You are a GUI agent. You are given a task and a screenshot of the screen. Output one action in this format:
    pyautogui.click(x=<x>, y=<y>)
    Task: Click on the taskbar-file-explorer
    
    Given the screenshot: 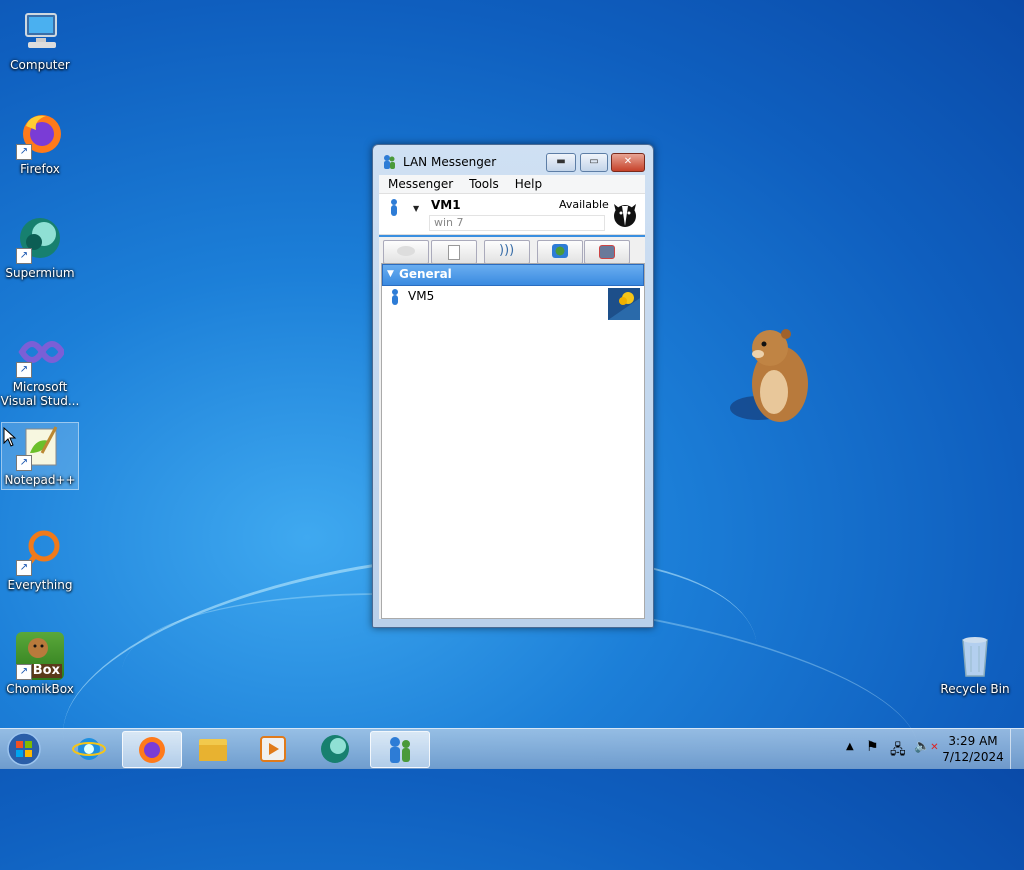 What is the action you would take?
    pyautogui.click(x=213, y=748)
    